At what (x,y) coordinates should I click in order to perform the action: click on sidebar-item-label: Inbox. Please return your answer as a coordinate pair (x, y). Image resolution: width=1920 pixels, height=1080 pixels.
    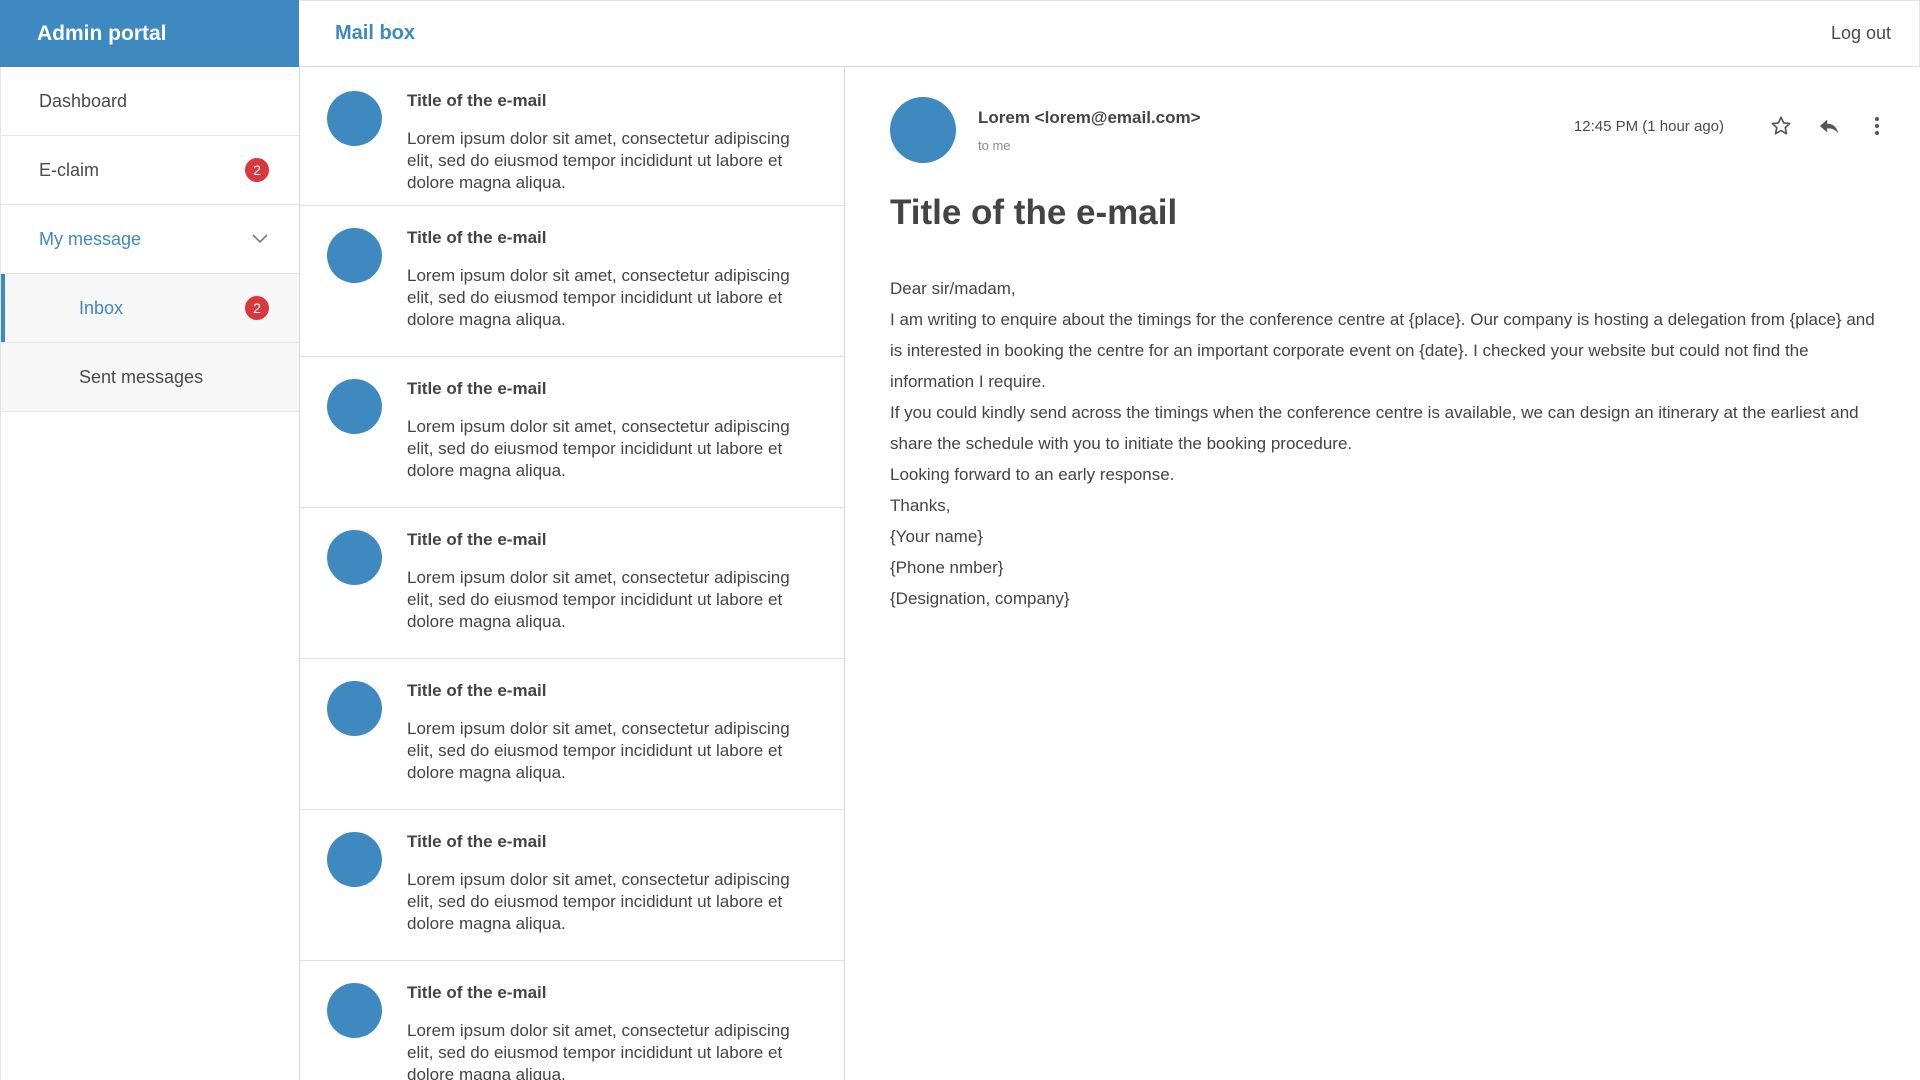
    Looking at the image, I should click on (101, 307).